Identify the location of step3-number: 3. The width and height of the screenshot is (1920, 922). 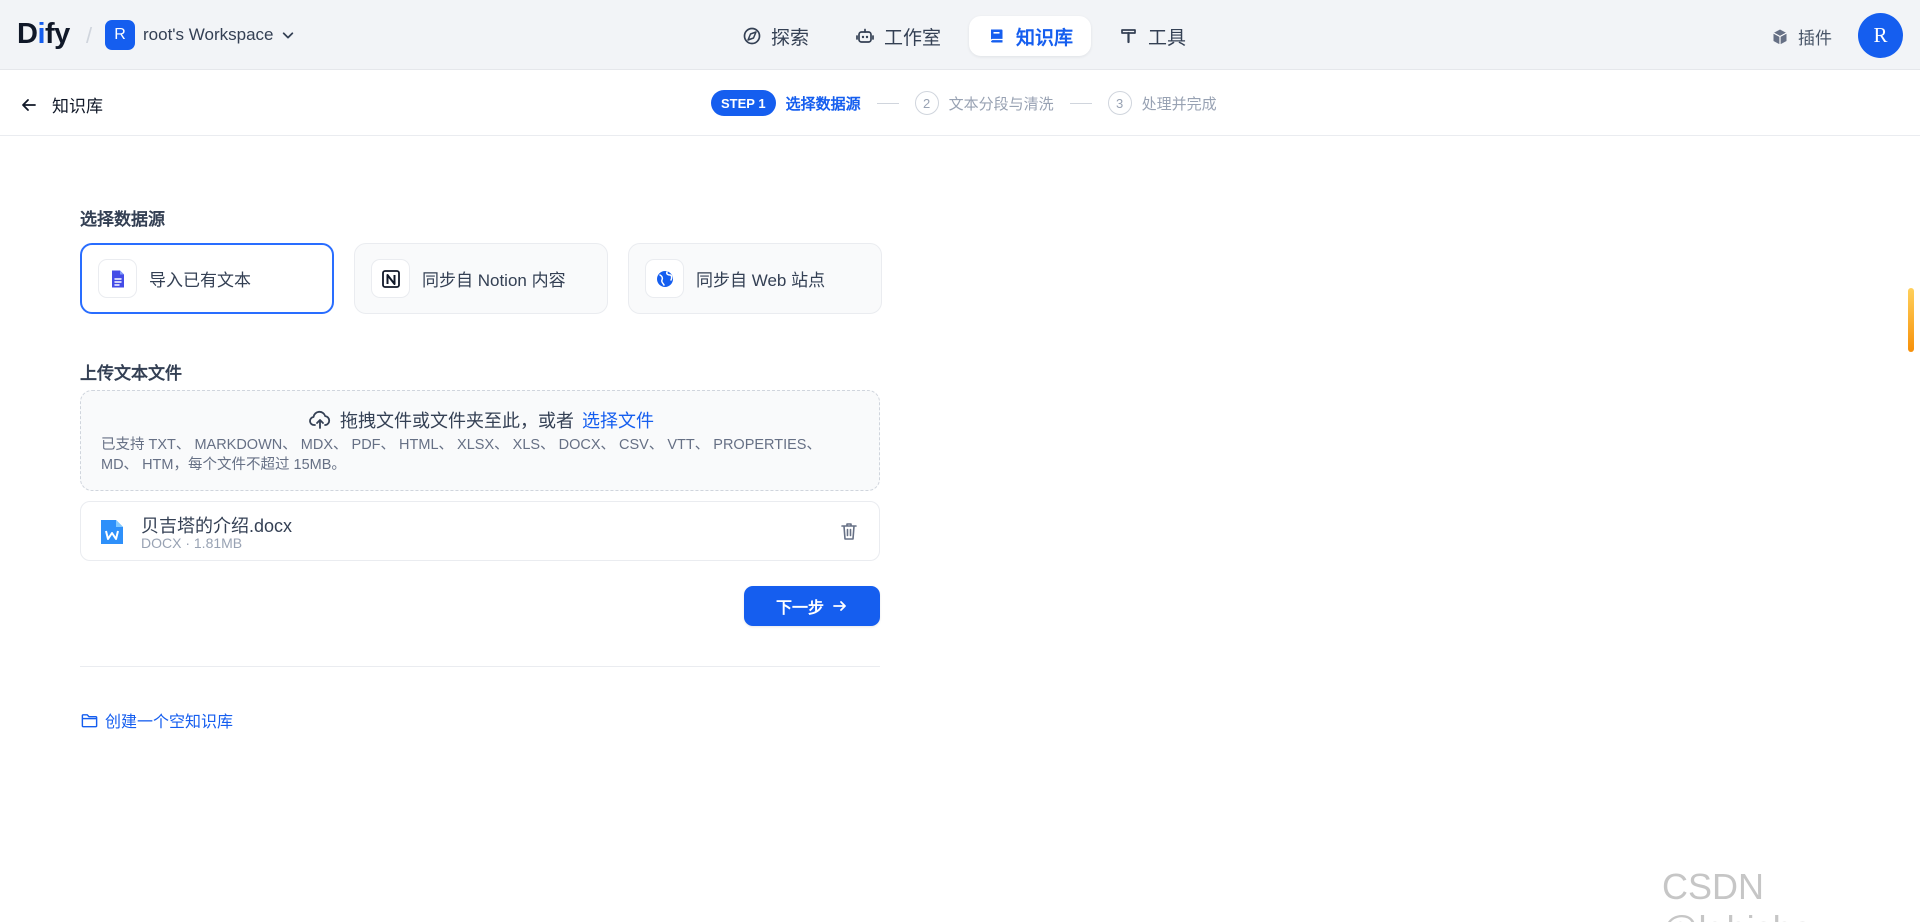
(1119, 103).